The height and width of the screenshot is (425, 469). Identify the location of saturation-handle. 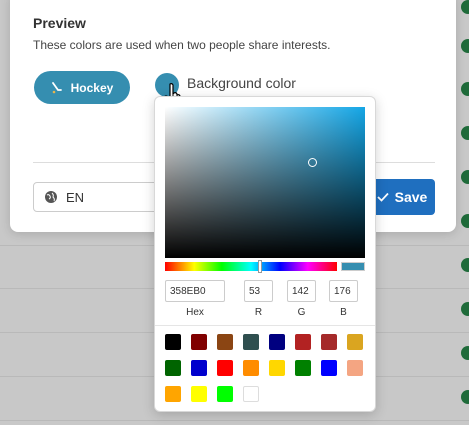
(312, 162).